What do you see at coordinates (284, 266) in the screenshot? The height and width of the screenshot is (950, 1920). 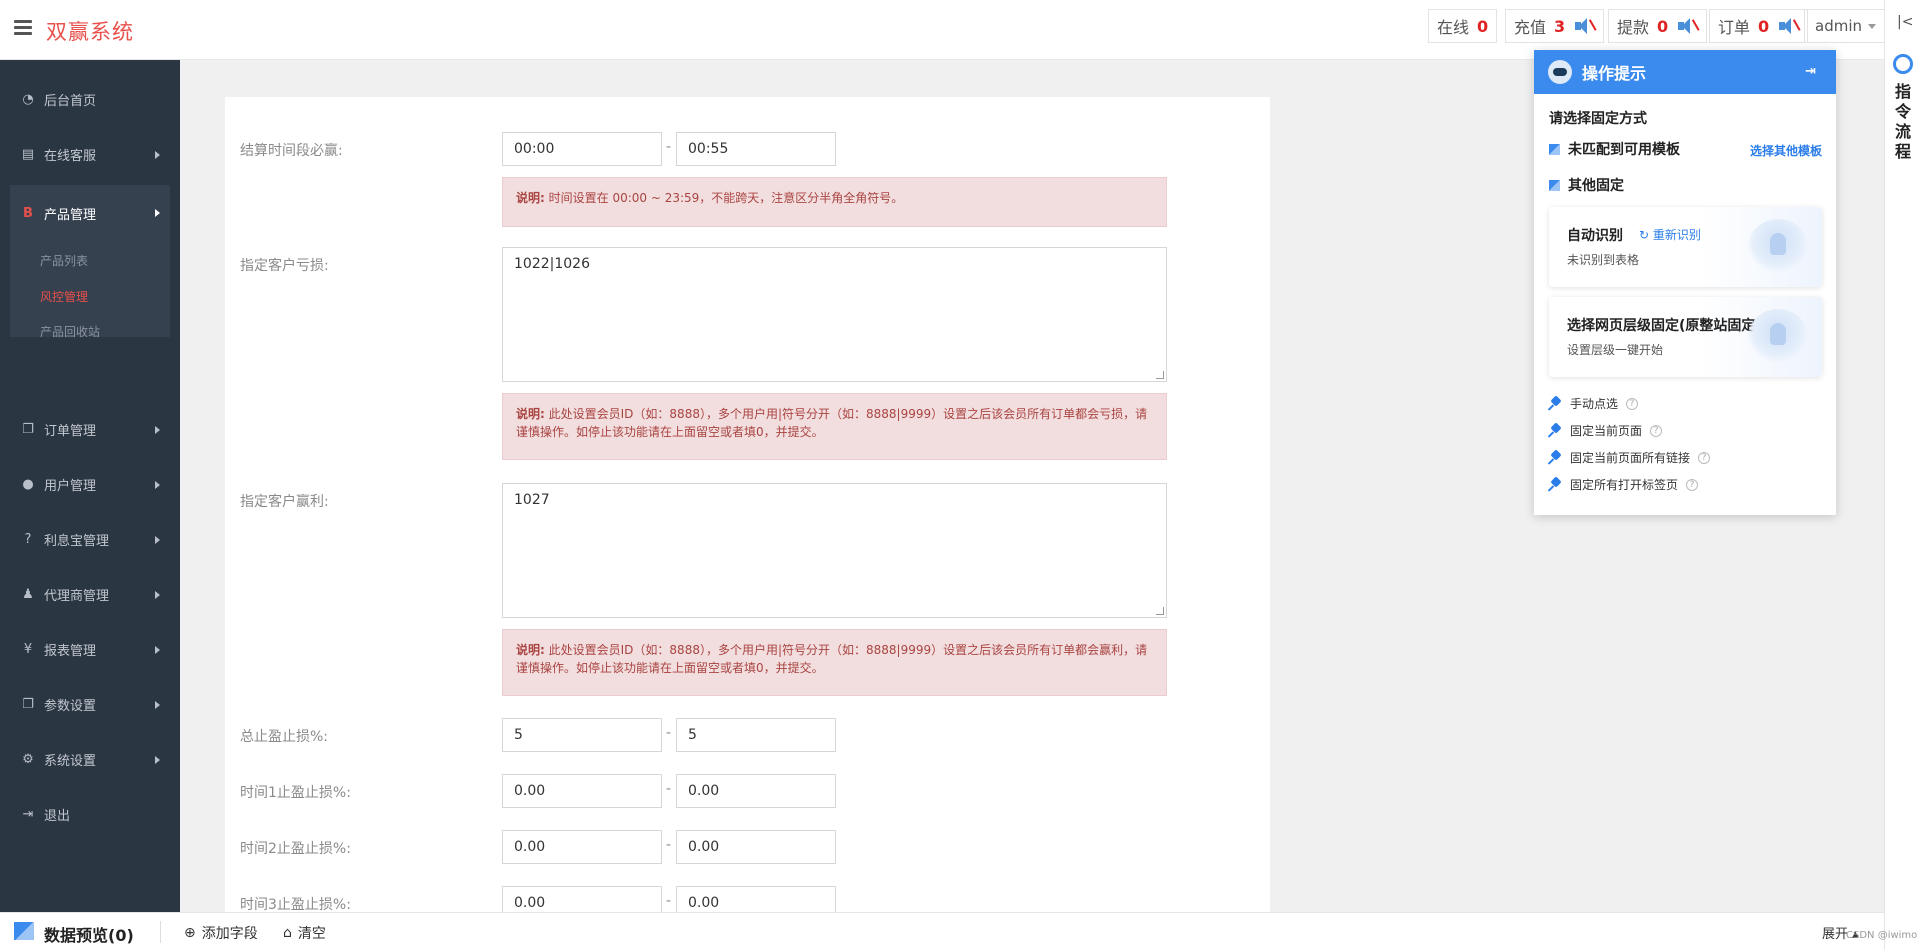 I see `customer-loss-label: 指定客户亏损:` at bounding box center [284, 266].